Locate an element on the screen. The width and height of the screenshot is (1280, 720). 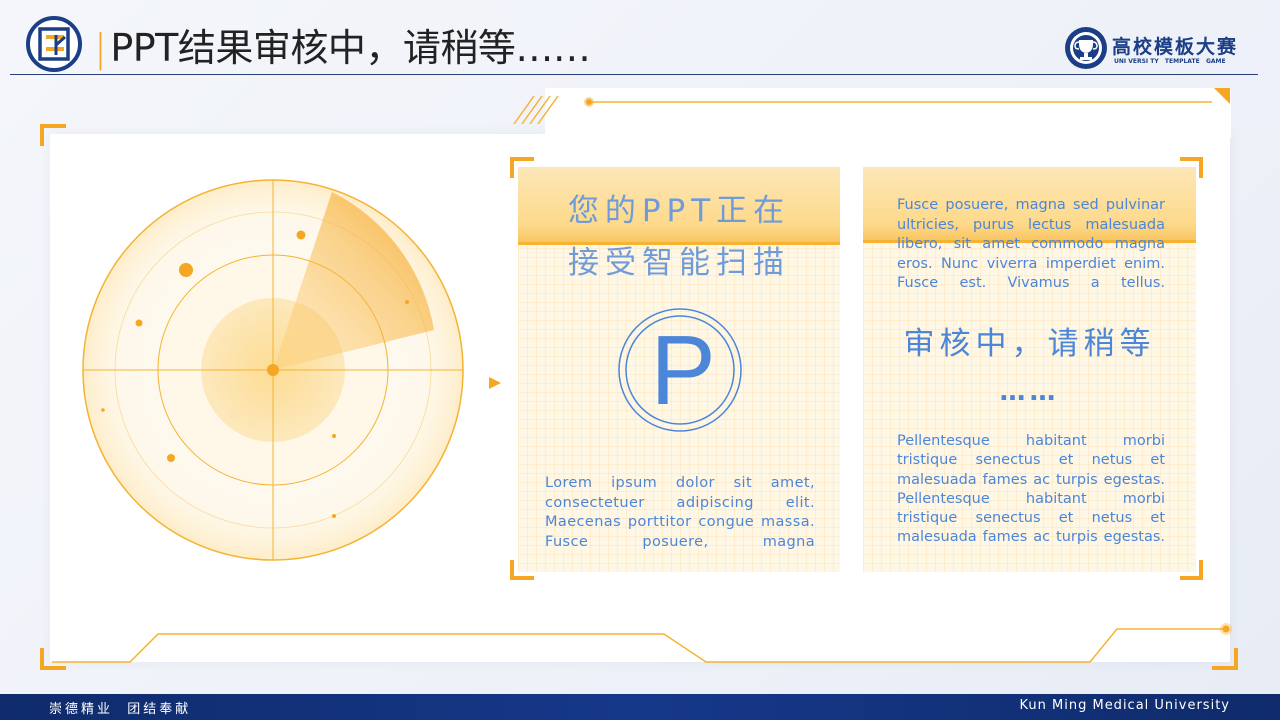
badge-letter: P is located at coordinates (682, 370).